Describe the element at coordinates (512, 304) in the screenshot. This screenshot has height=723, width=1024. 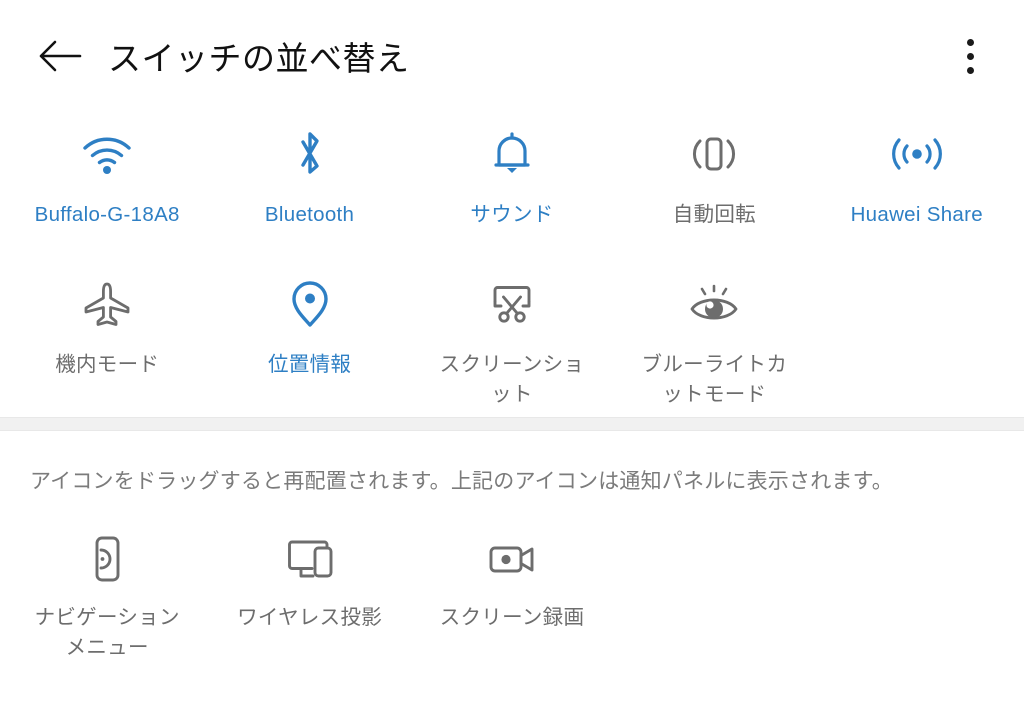
I see `screenshot-scissors-icon` at that location.